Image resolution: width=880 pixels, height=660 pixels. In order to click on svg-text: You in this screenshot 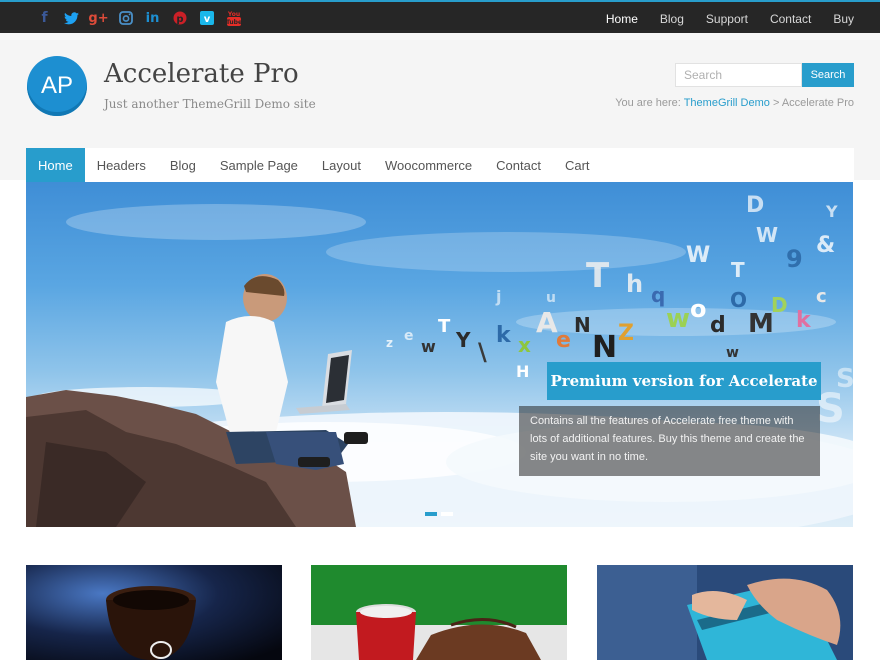, I will do `click(232, 14)`.